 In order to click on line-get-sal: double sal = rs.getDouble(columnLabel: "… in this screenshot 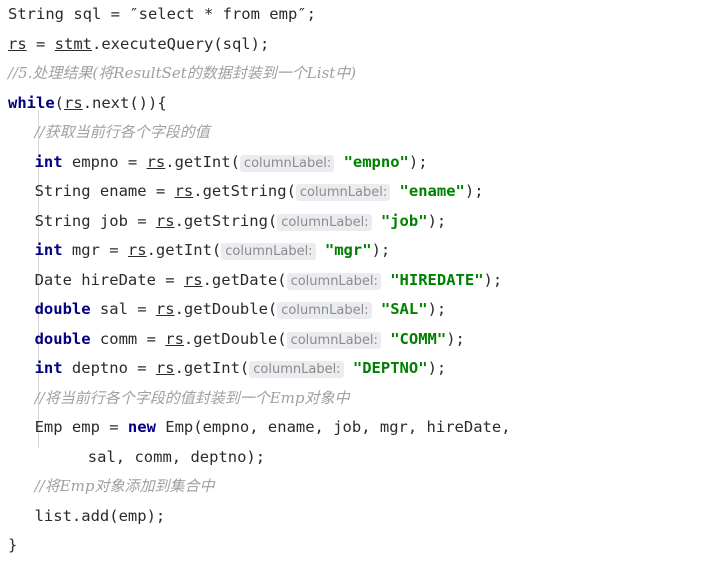, I will do `click(355, 310)`.